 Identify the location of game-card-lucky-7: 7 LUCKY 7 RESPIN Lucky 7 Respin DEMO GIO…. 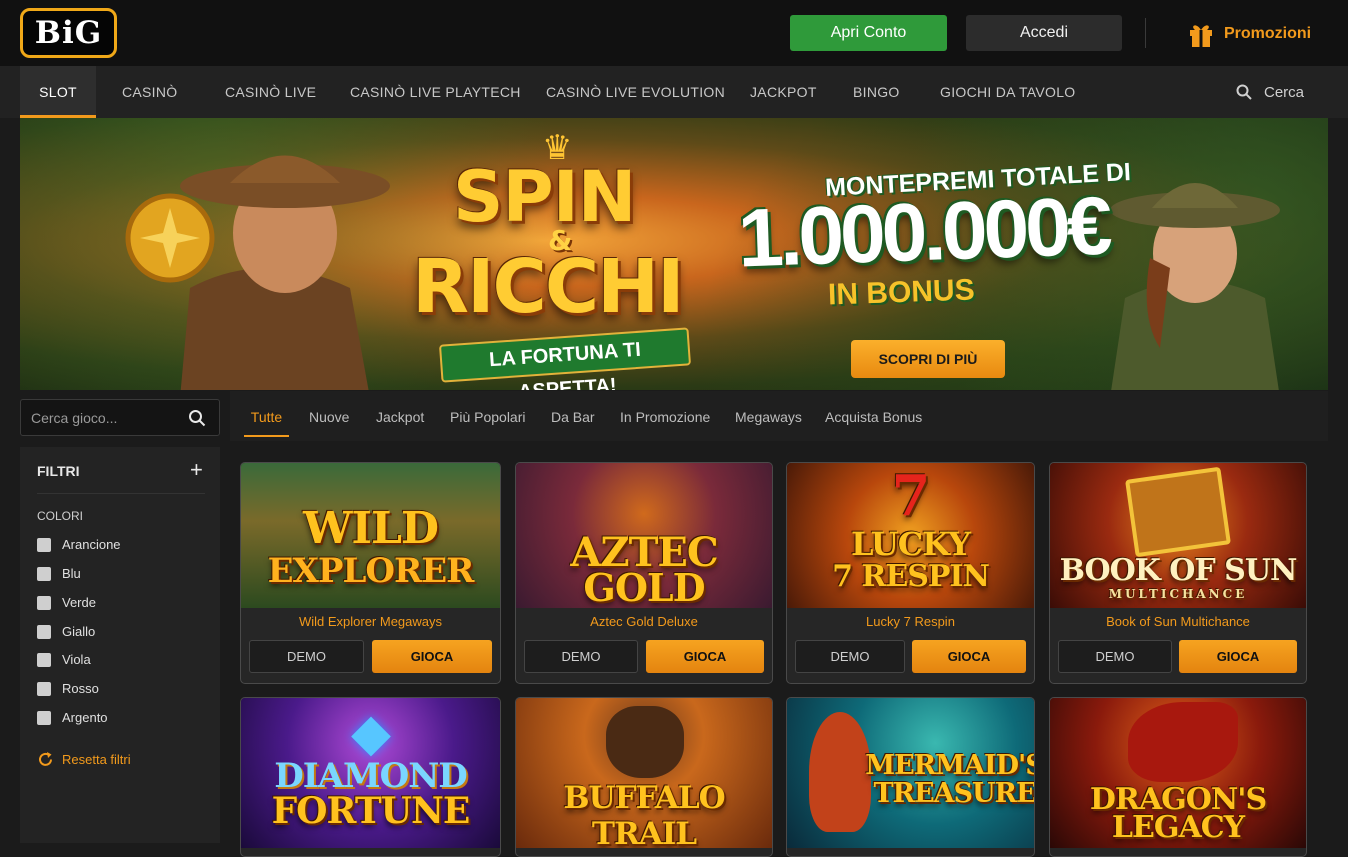
(910, 573).